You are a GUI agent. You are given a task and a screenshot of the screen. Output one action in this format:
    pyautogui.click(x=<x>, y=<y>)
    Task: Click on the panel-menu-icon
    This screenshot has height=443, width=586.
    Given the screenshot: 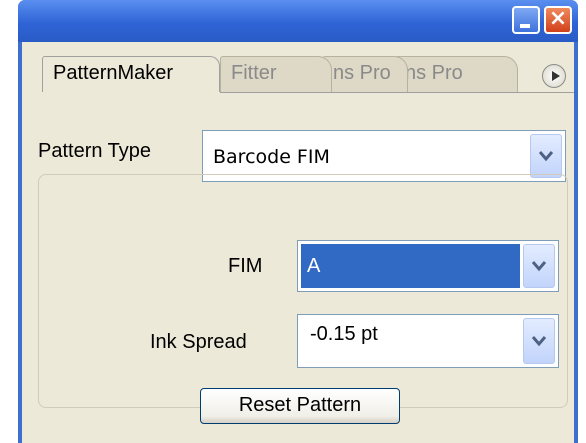 What is the action you would take?
    pyautogui.click(x=554, y=76)
    